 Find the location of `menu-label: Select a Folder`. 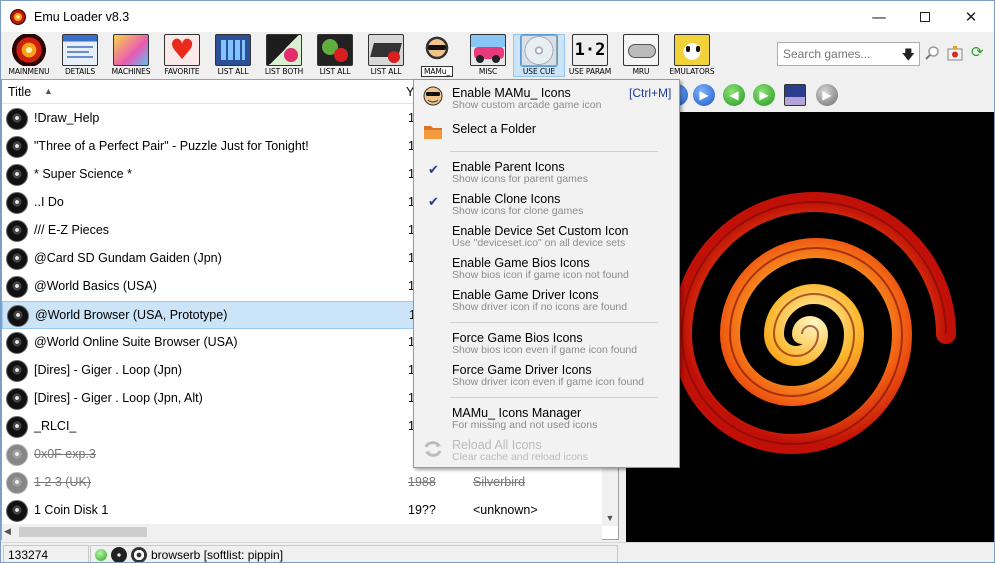

menu-label: Select a Folder is located at coordinates (494, 129).